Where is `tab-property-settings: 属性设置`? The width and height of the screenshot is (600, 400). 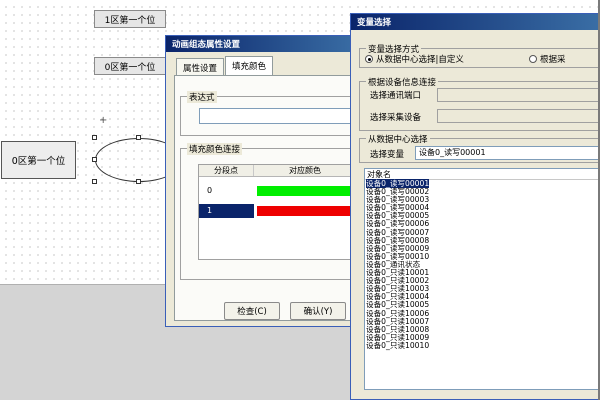
tab-property-settings: 属性设置 is located at coordinates (200, 67).